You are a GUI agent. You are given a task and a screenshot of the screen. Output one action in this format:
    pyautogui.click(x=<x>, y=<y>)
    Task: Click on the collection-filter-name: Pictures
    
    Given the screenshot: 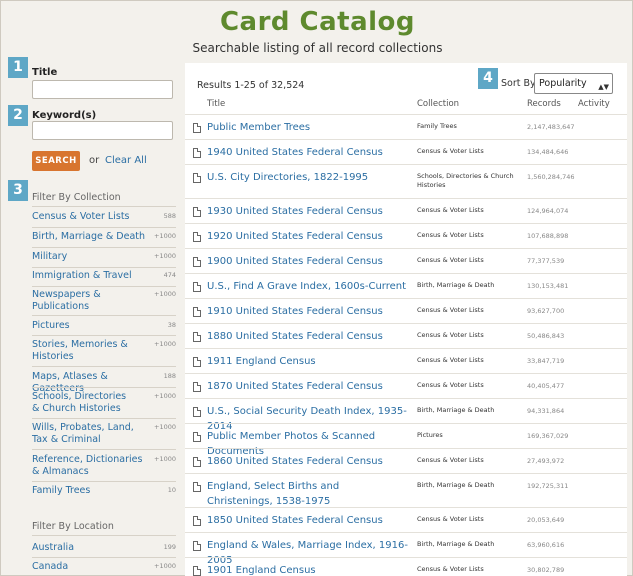 What is the action you would take?
    pyautogui.click(x=51, y=325)
    